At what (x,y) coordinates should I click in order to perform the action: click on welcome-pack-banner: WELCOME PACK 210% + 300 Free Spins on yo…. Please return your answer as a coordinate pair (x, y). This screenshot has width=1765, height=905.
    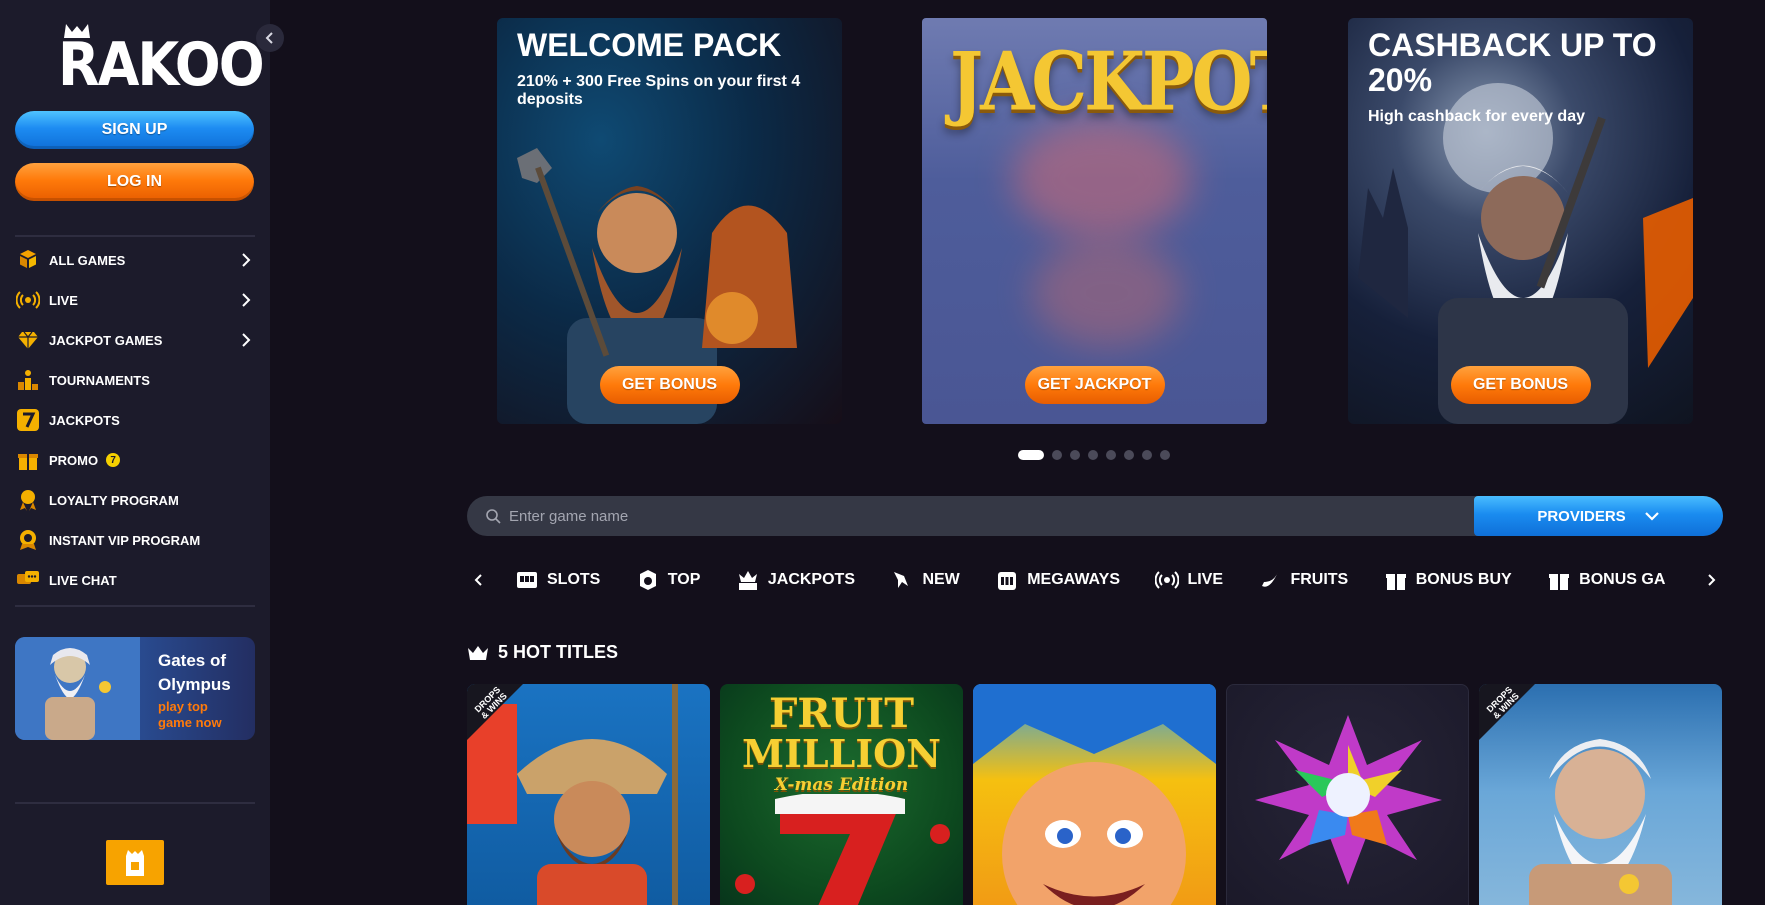
    Looking at the image, I should click on (669, 221).